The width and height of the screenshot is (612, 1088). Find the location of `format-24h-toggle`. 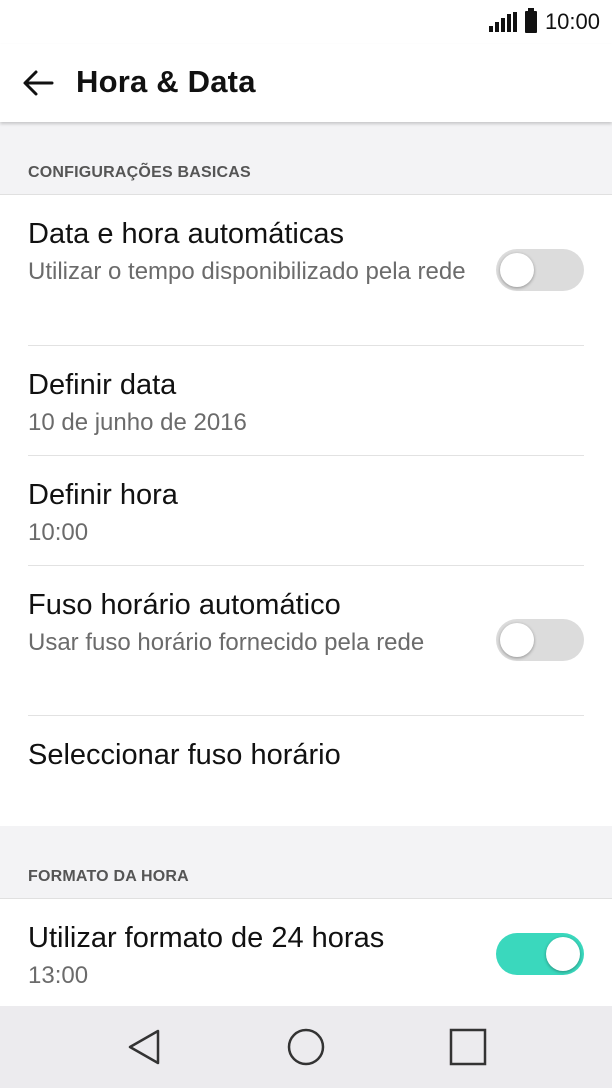

format-24h-toggle is located at coordinates (540, 954).